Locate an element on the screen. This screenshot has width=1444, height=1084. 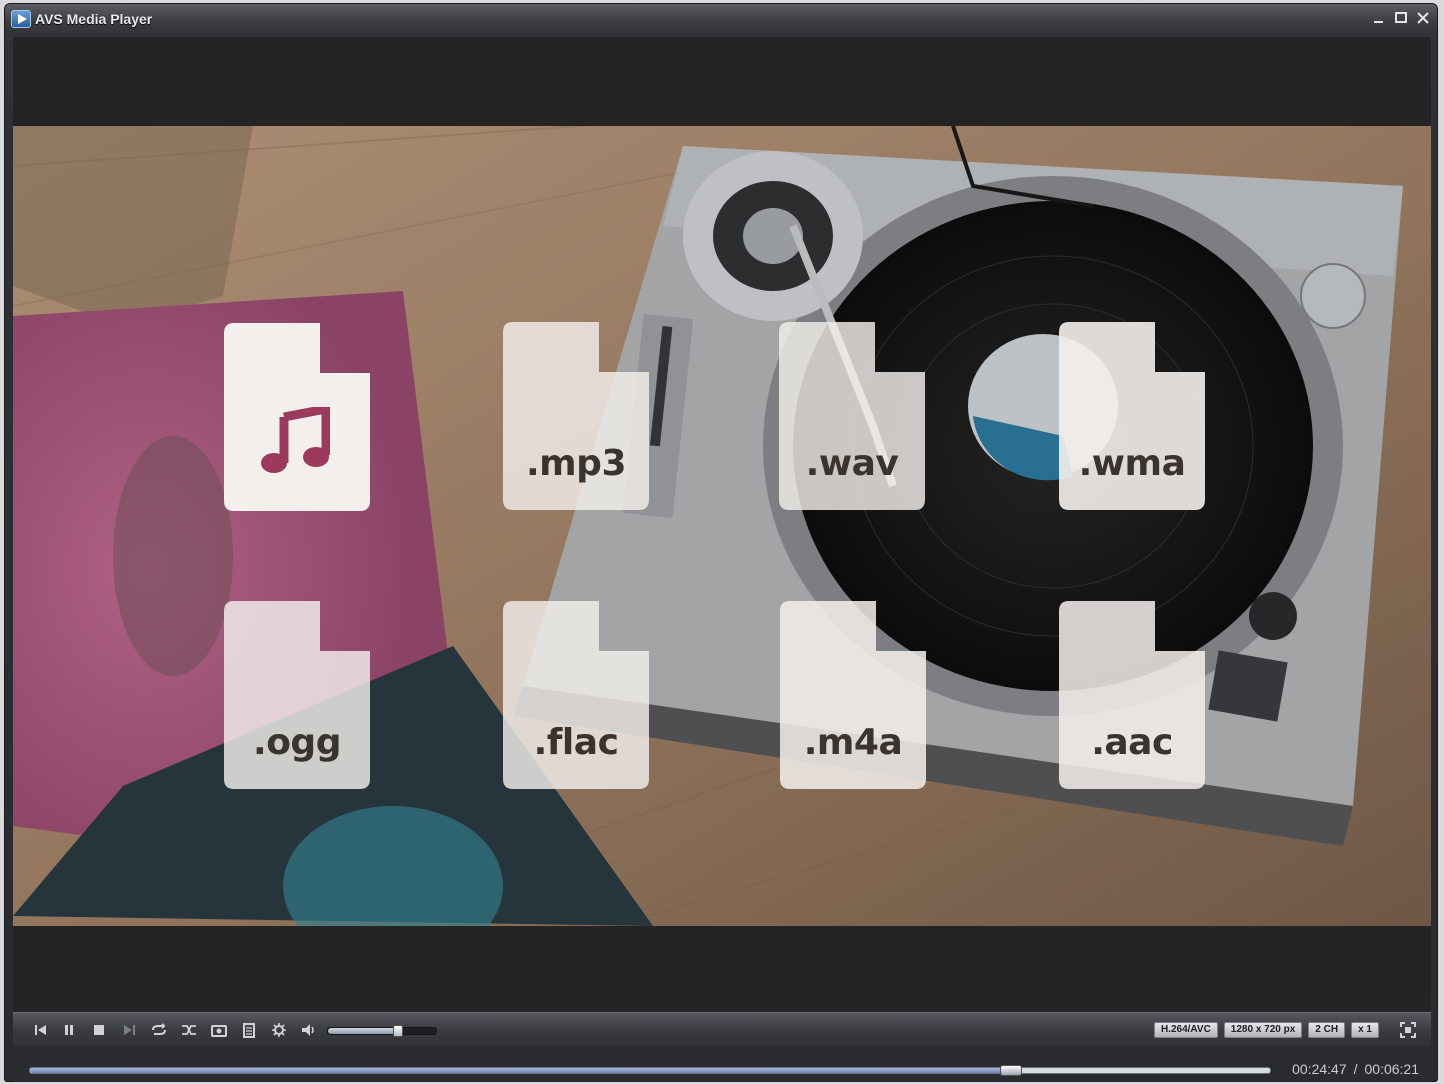
file-extension-label: .wma is located at coordinates (1132, 463).